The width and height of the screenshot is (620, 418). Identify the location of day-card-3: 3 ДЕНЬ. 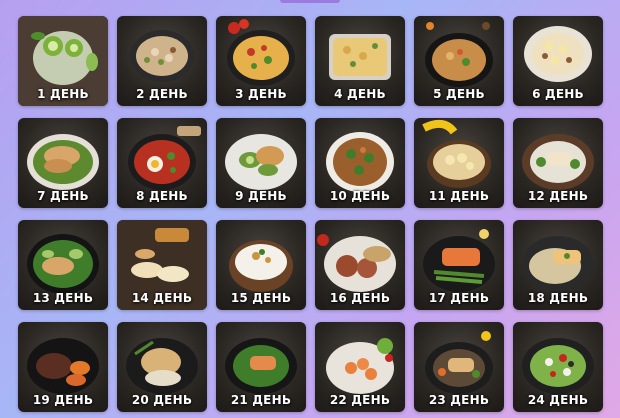
(261, 61).